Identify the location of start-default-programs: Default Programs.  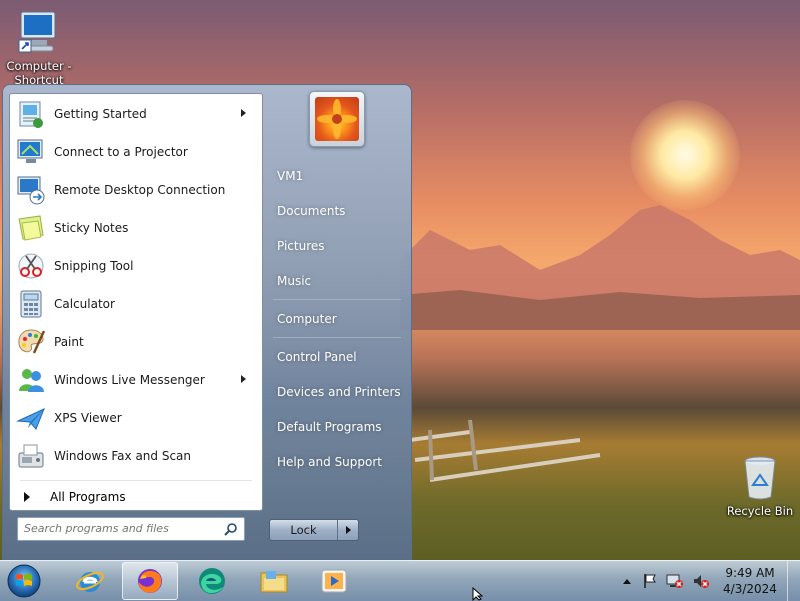
(337, 427).